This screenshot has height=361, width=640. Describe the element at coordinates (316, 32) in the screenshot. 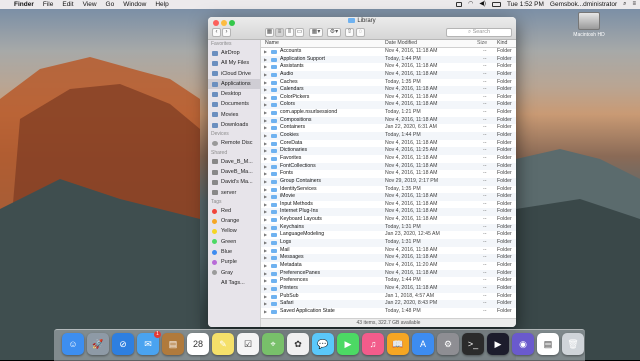

I see `arrange-button: ▦▾` at that location.